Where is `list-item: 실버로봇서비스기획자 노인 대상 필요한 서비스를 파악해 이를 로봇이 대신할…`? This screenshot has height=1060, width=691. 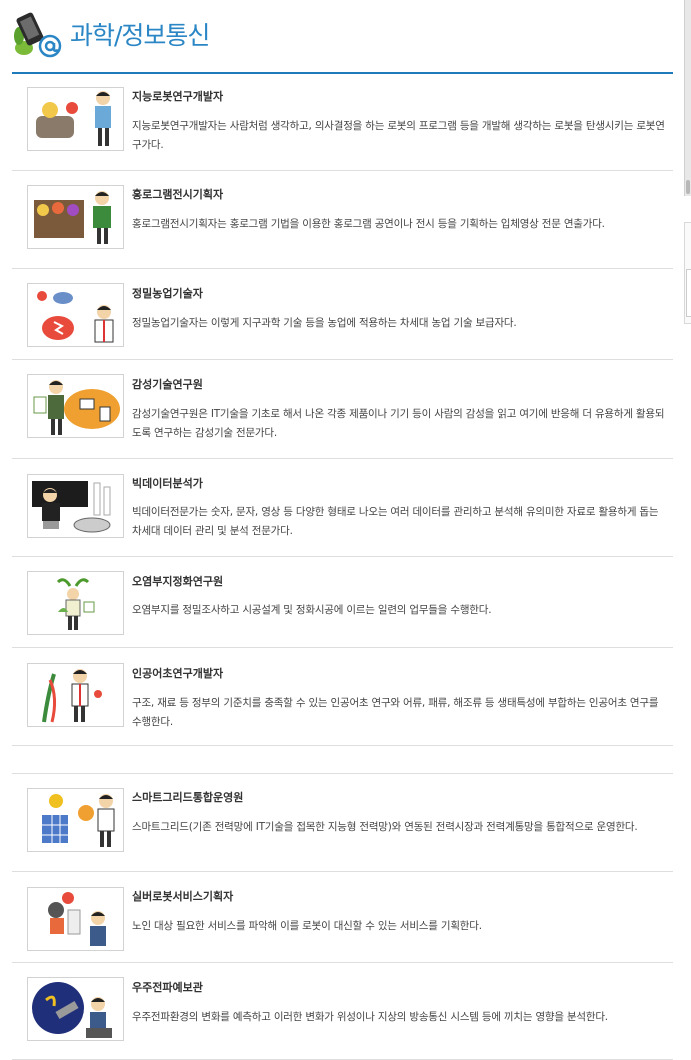
list-item: 실버로봇서비스기획자 노인 대상 필요한 서비스를 파악해 이를 로봇이 대신할… is located at coordinates (342, 917).